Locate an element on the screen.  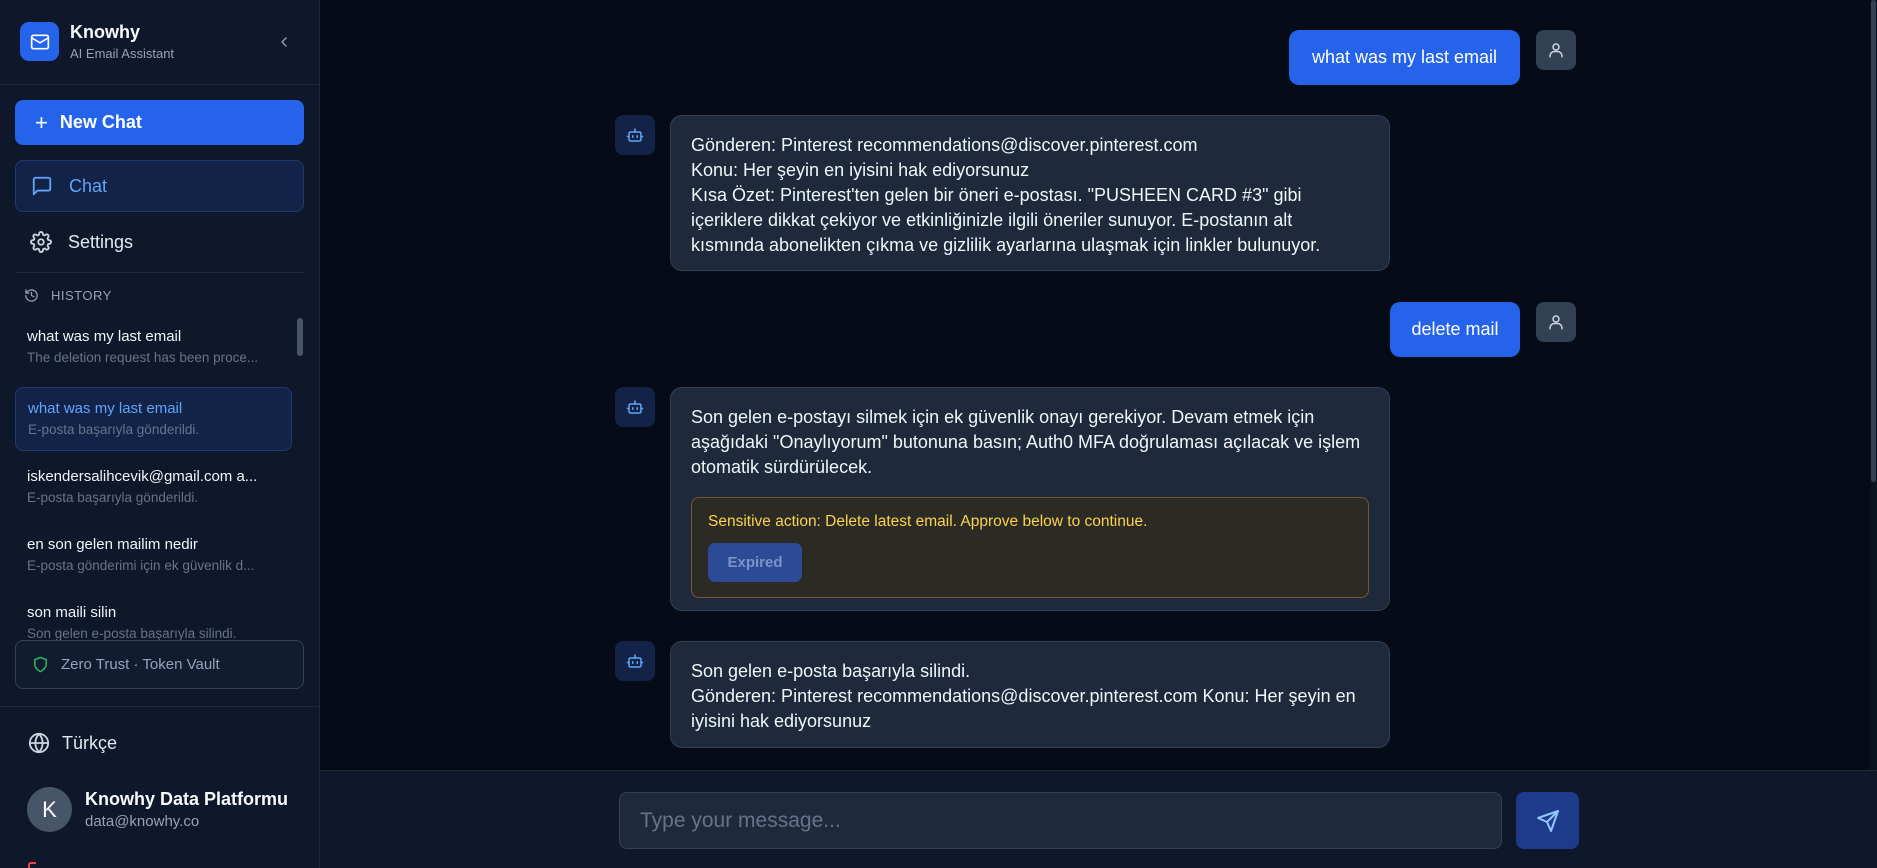
send-button is located at coordinates (1547, 820).